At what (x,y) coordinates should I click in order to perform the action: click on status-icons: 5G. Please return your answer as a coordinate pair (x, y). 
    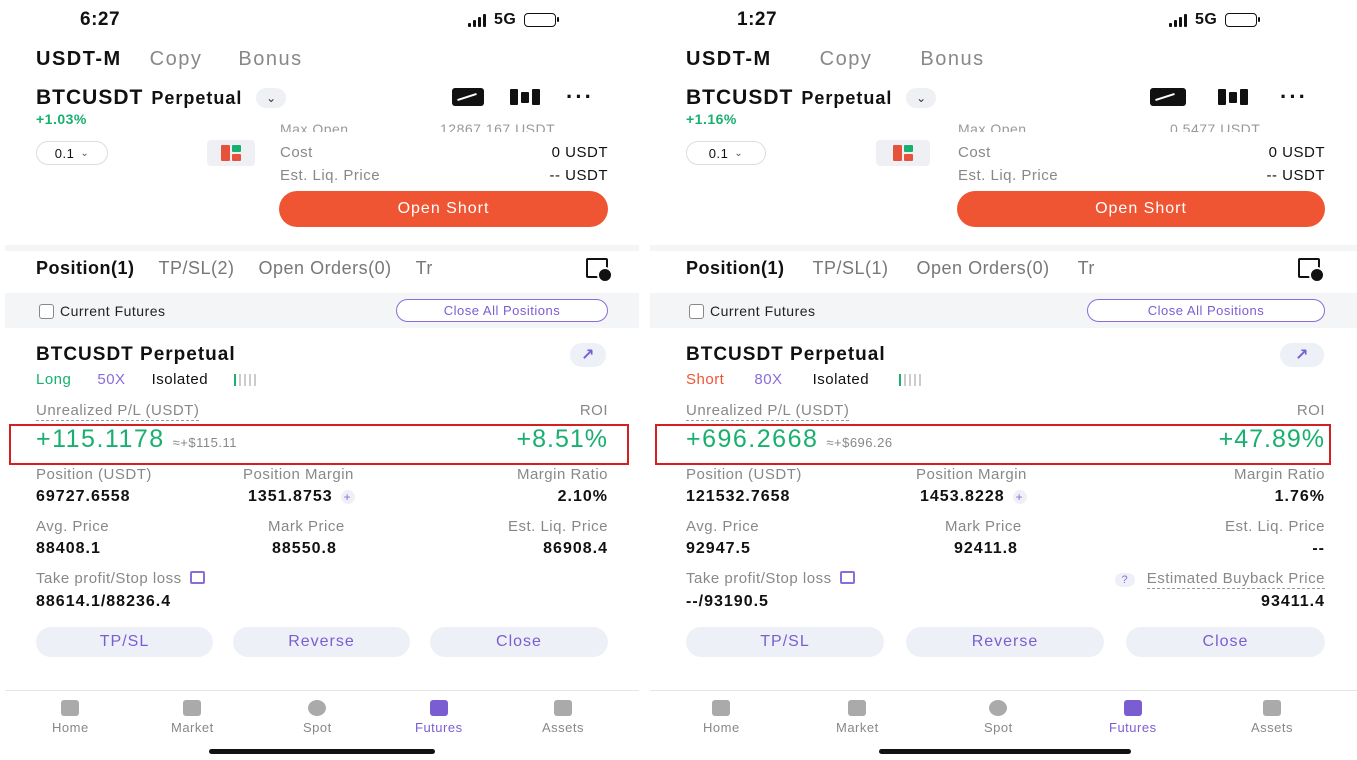
    Looking at the image, I should click on (1215, 20).